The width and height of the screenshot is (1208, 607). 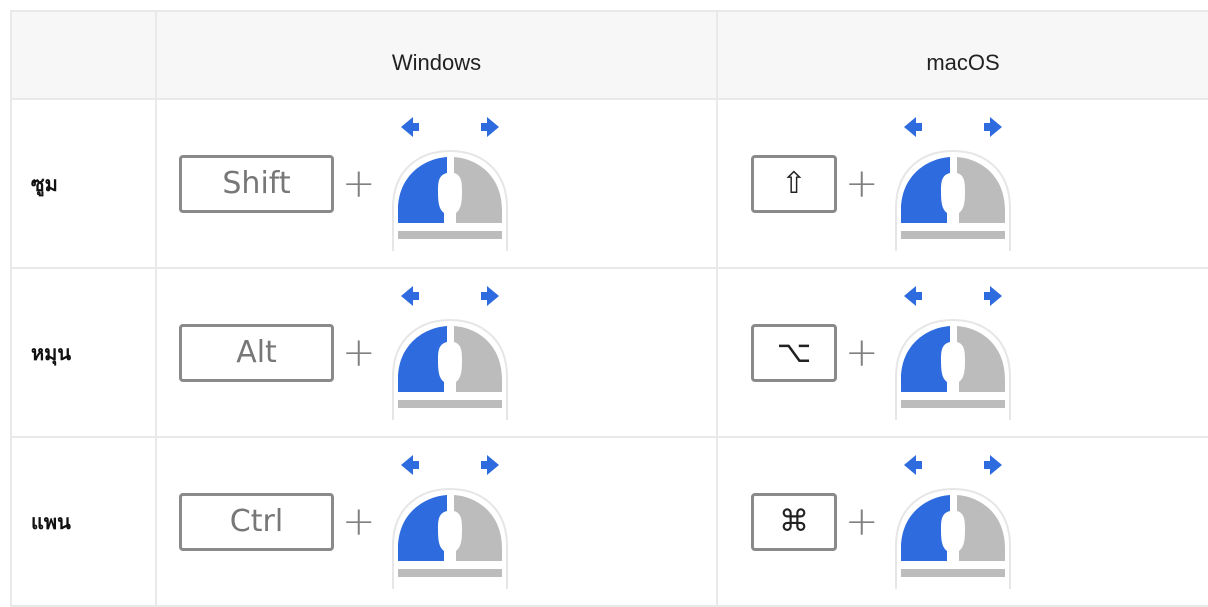 I want to click on command-icon: ⌘, so click(x=794, y=521).